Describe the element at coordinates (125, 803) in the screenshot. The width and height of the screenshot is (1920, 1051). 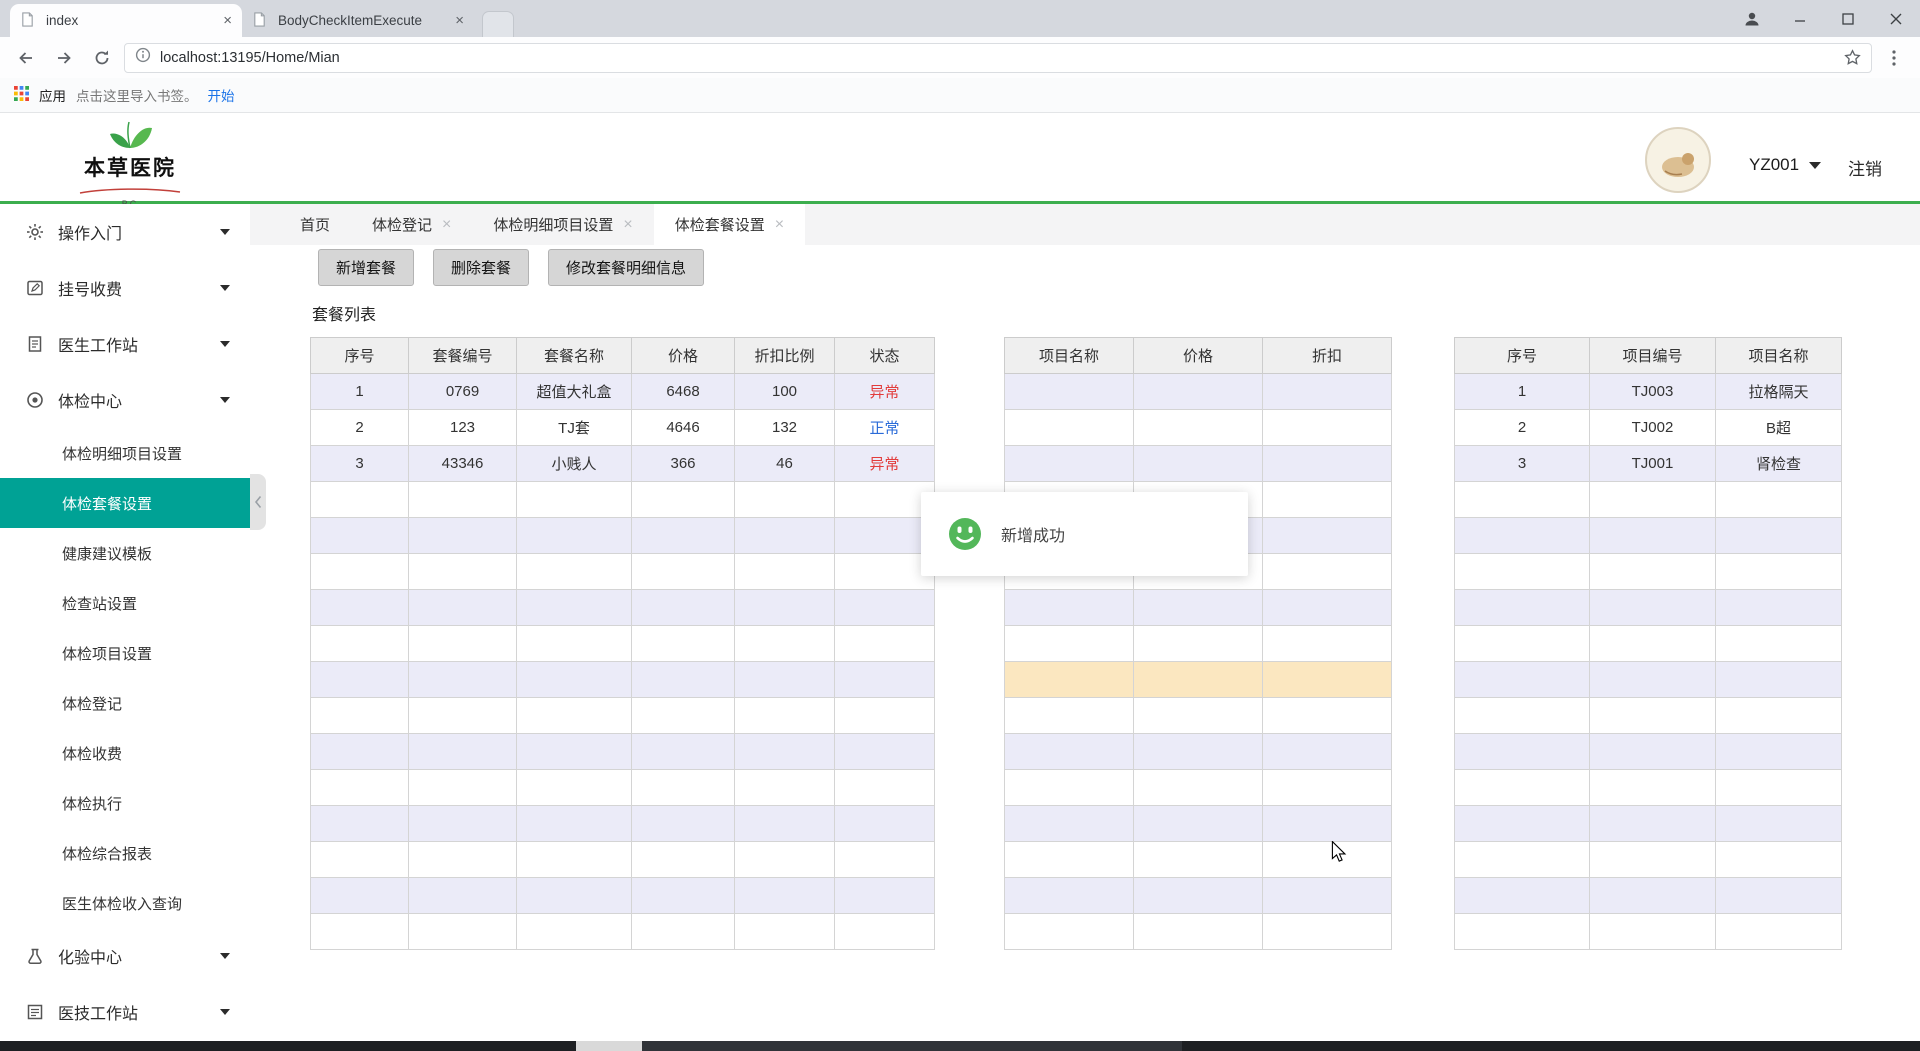
I see `sidebar-subitem-3-7: 体检执行` at that location.